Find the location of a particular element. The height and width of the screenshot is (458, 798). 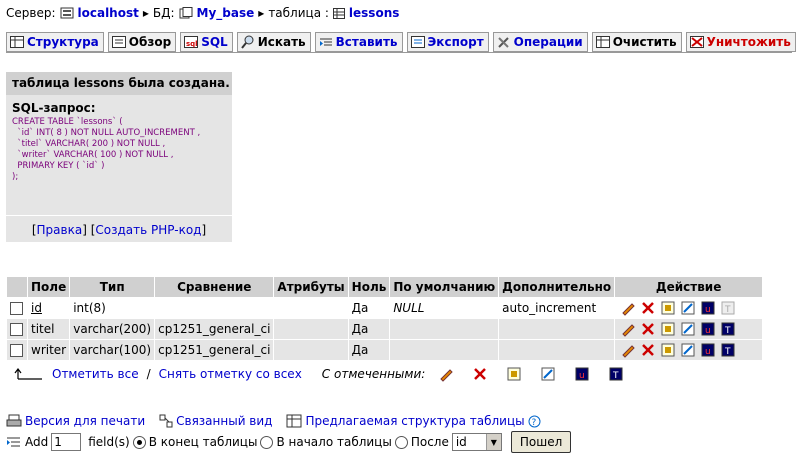

check-all-link: Отметить все is located at coordinates (95, 374).